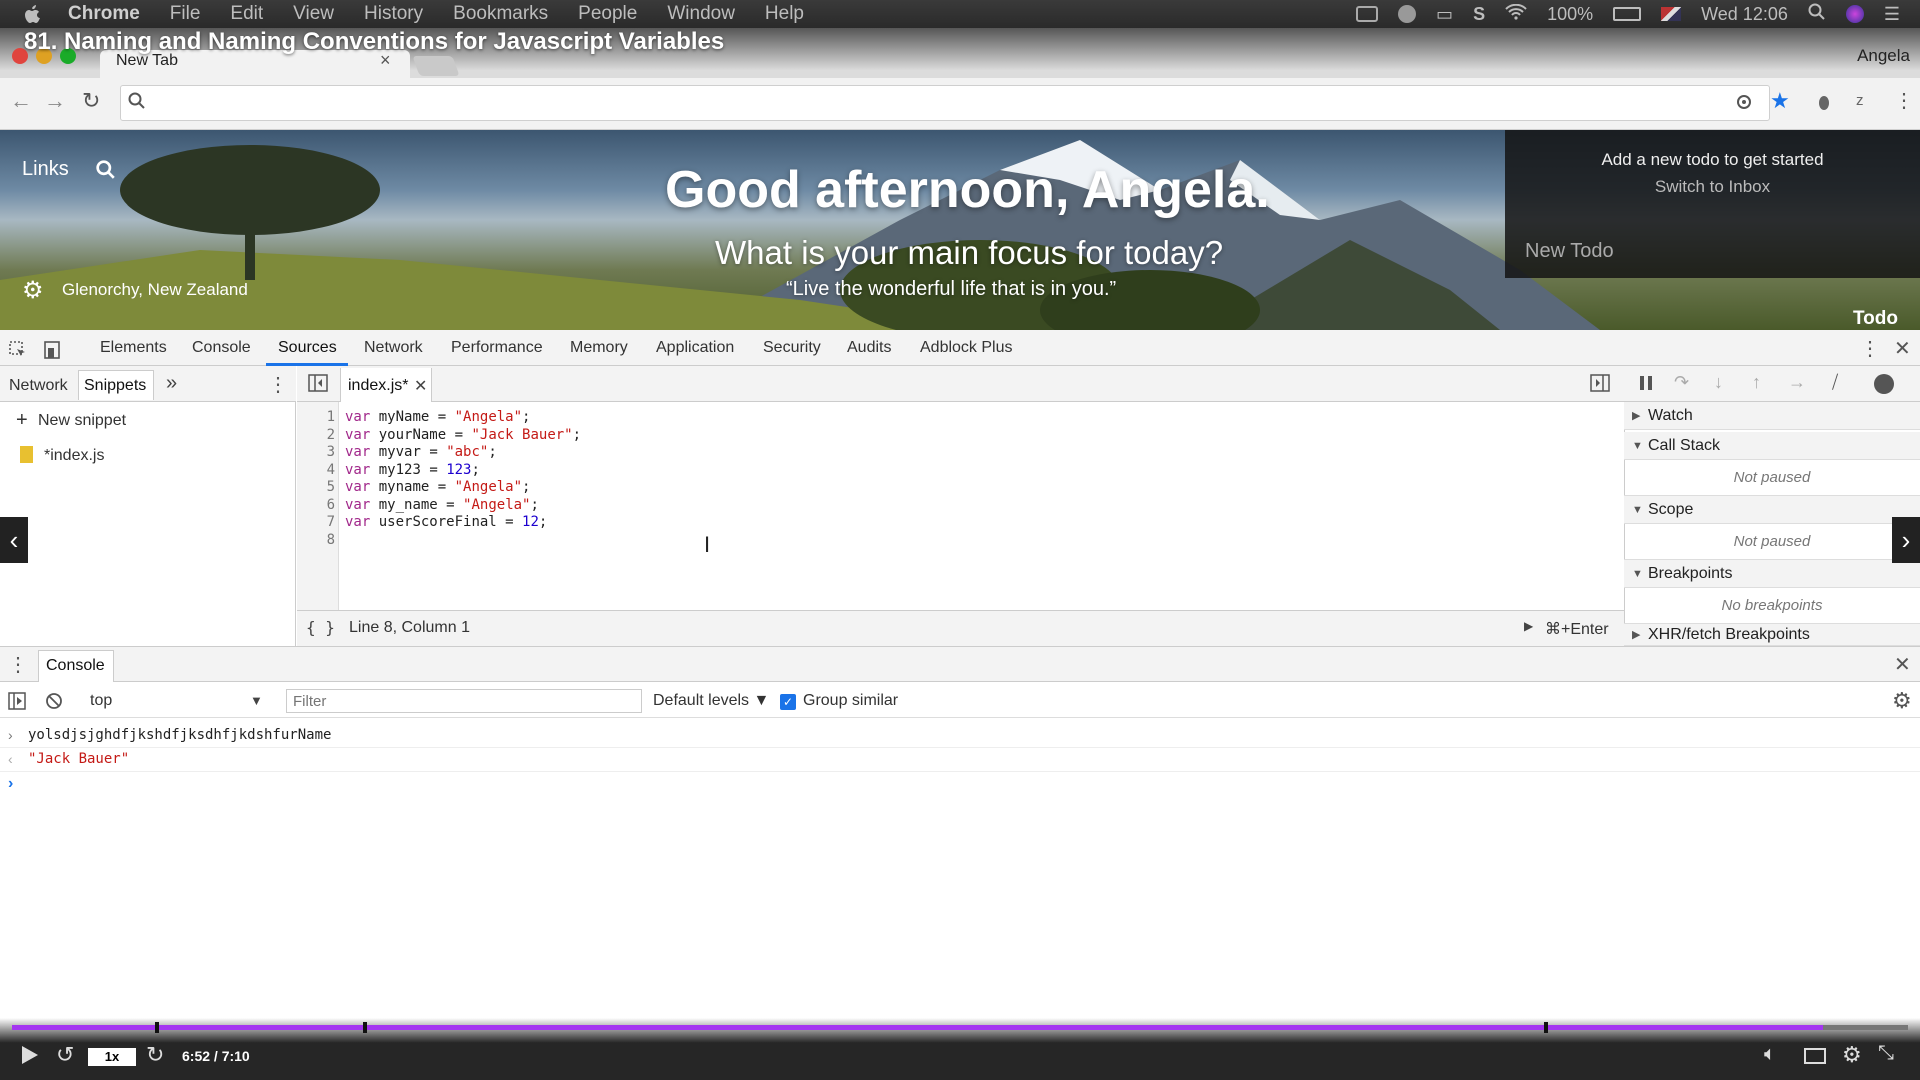 This screenshot has width=1920, height=1080. I want to click on display-icon: ▭, so click(1444, 14).